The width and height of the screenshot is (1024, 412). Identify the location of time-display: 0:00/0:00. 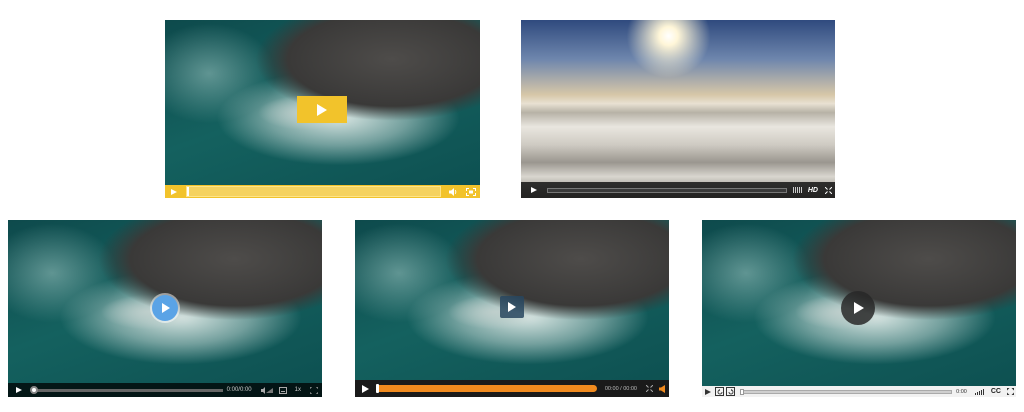
(239, 390).